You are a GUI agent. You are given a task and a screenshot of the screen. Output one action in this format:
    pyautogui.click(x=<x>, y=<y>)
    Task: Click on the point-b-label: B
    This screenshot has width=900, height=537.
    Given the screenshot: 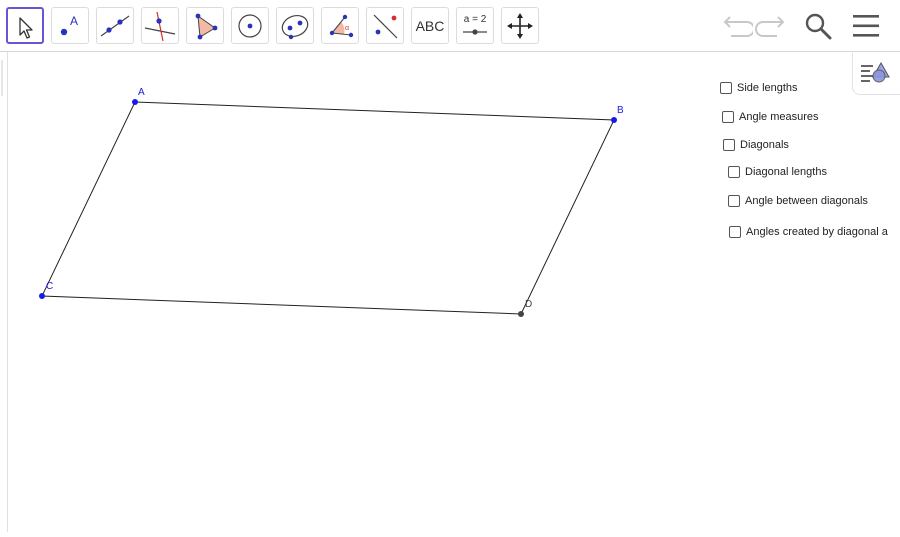 What is the action you would take?
    pyautogui.click(x=620, y=110)
    